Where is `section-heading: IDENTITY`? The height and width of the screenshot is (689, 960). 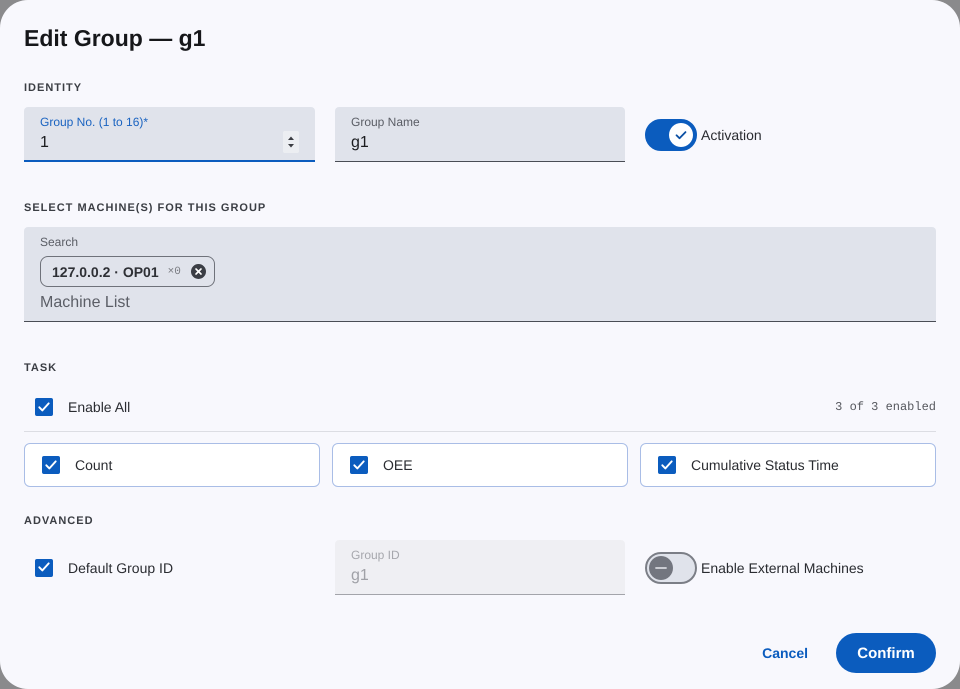
section-heading: IDENTITY is located at coordinates (53, 88).